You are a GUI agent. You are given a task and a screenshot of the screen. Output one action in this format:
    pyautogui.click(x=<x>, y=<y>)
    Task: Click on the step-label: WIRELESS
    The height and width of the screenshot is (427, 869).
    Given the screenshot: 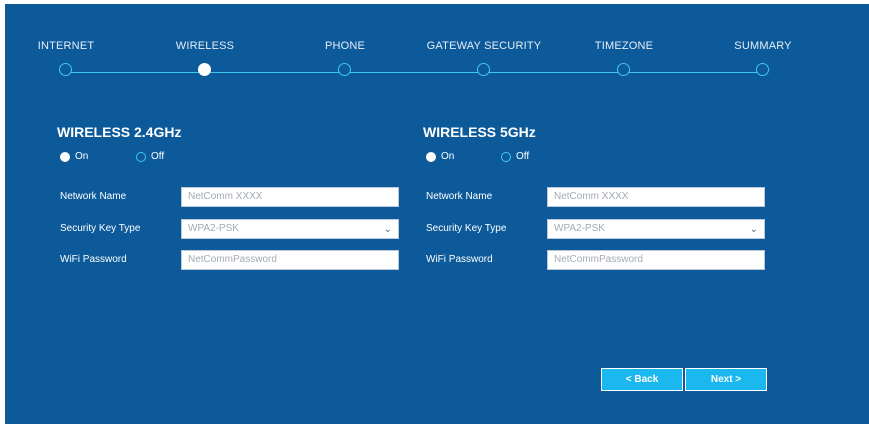 What is the action you would take?
    pyautogui.click(x=205, y=46)
    